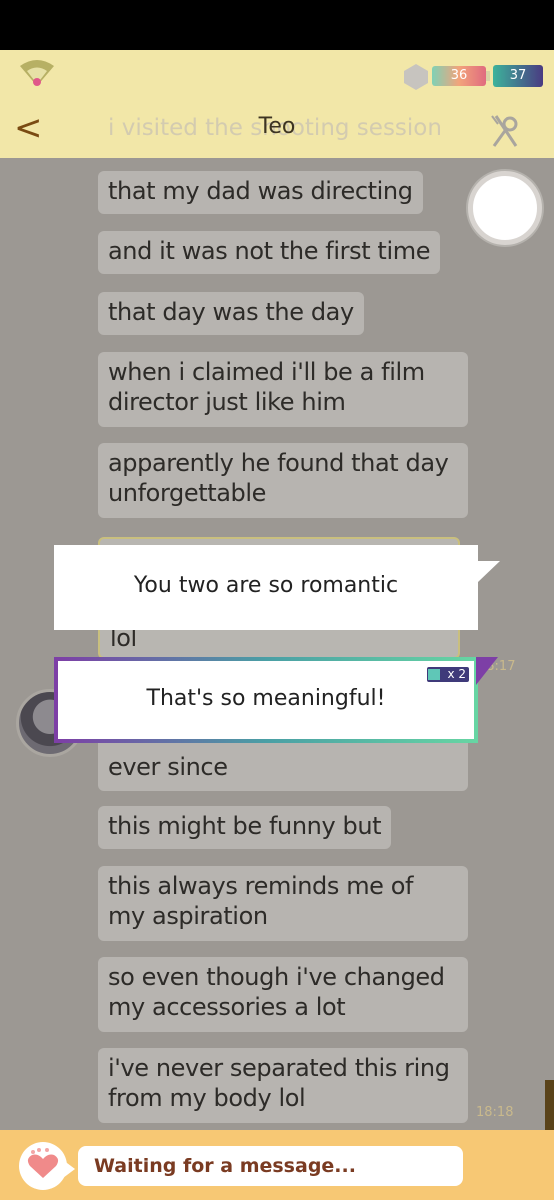 The height and width of the screenshot is (1200, 554). Describe the element at coordinates (505, 208) in the screenshot. I see `photo-circle-button` at that location.